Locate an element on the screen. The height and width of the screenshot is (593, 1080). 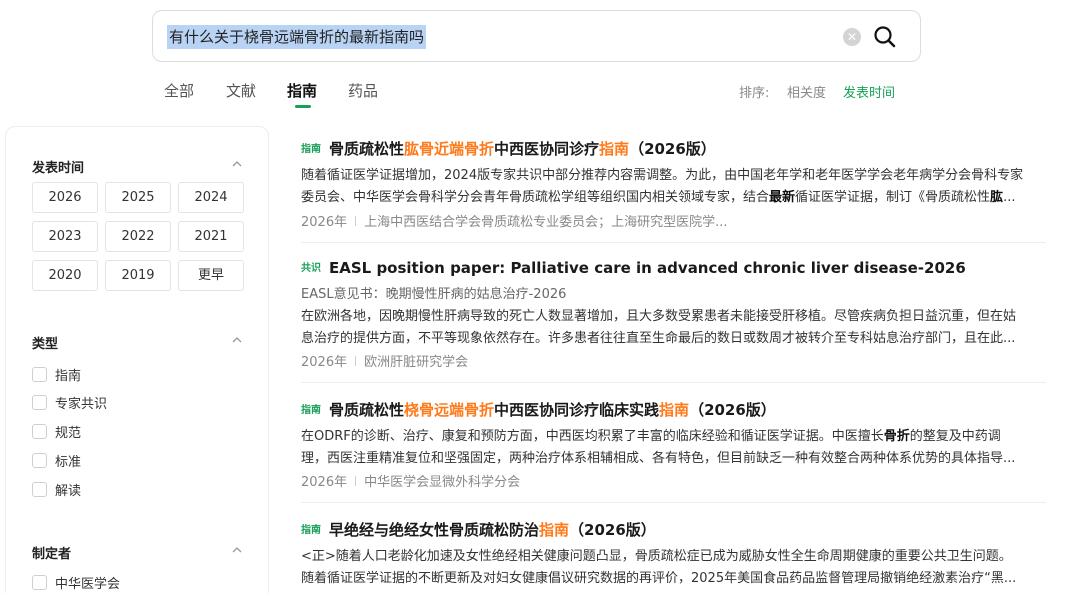
result-meta: 2026年 欧洲肝脏研究学会 is located at coordinates (384, 360).